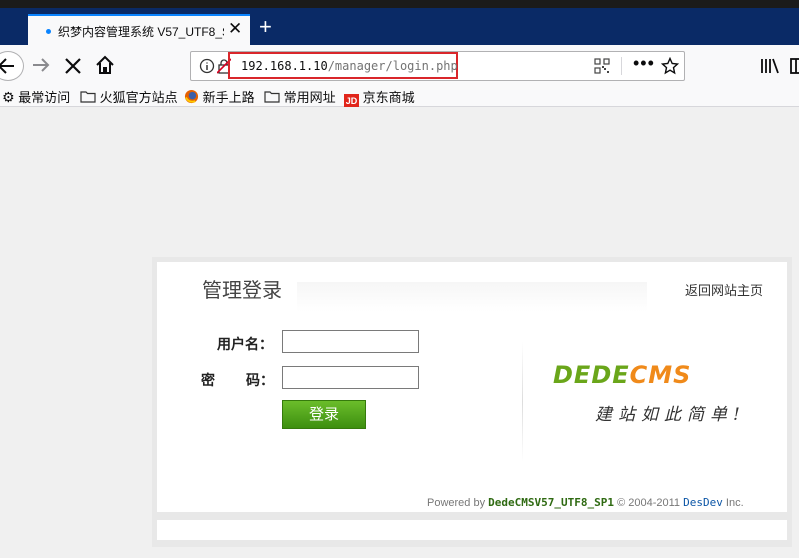 The width and height of the screenshot is (799, 558). I want to click on bookmark-common-urls: 常用网址, so click(300, 96).